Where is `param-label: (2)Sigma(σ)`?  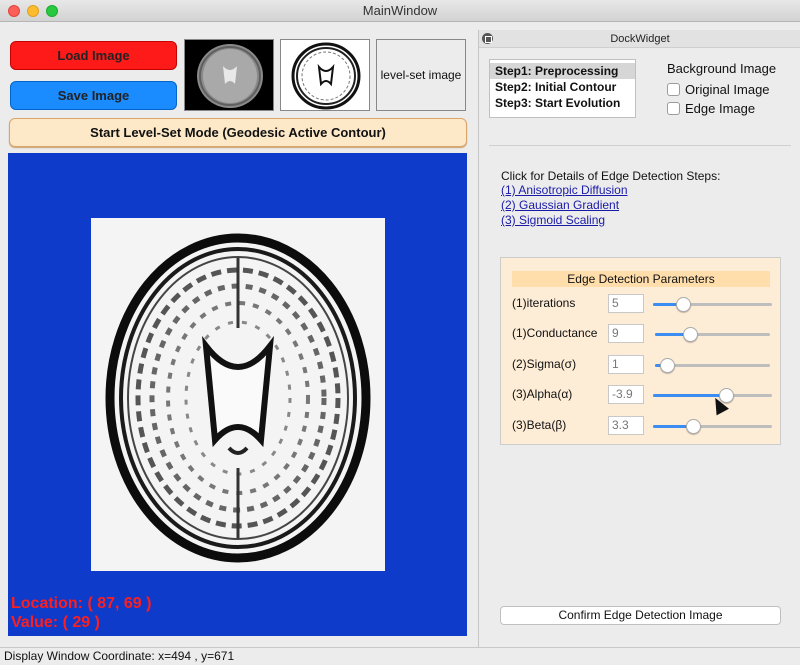 param-label: (2)Sigma(σ) is located at coordinates (544, 364).